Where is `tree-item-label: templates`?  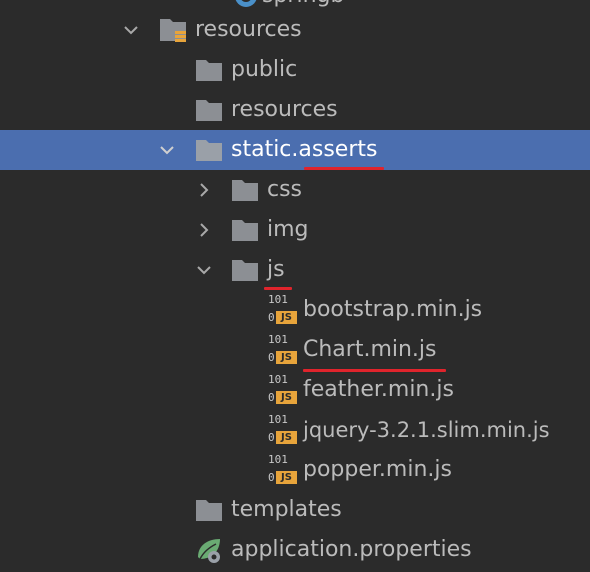 tree-item-label: templates is located at coordinates (286, 509).